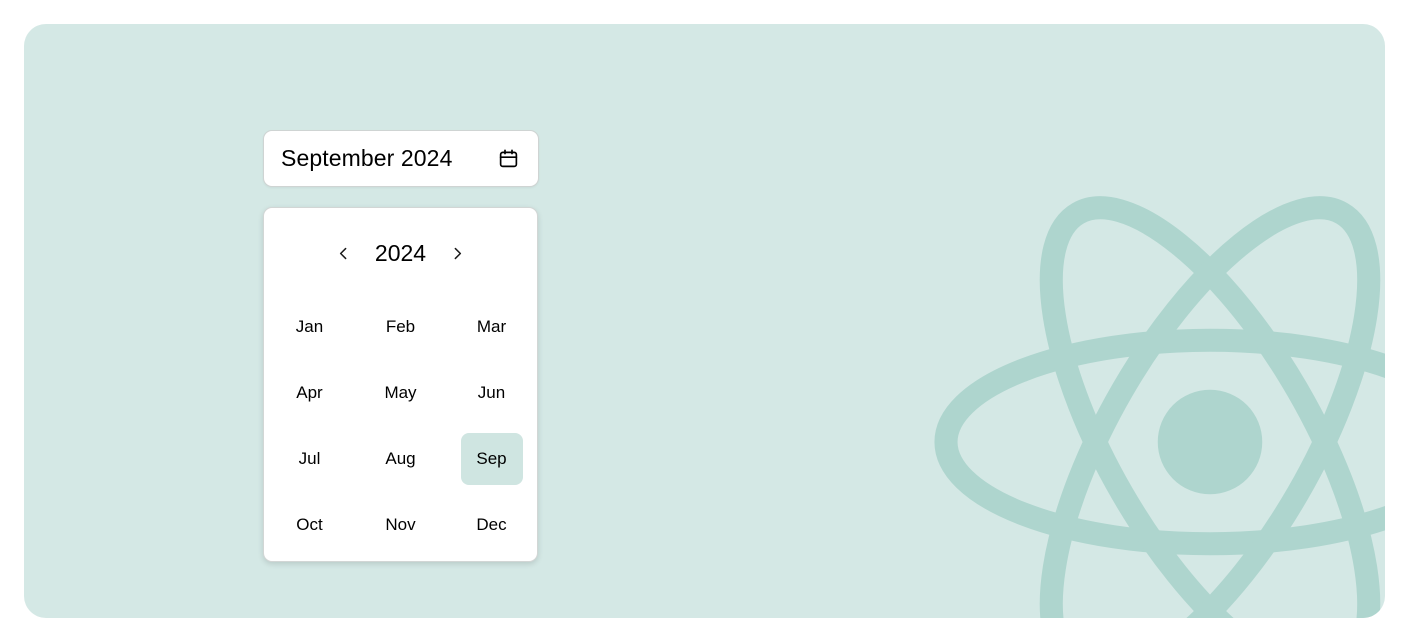  I want to click on calendar-icon, so click(508, 158).